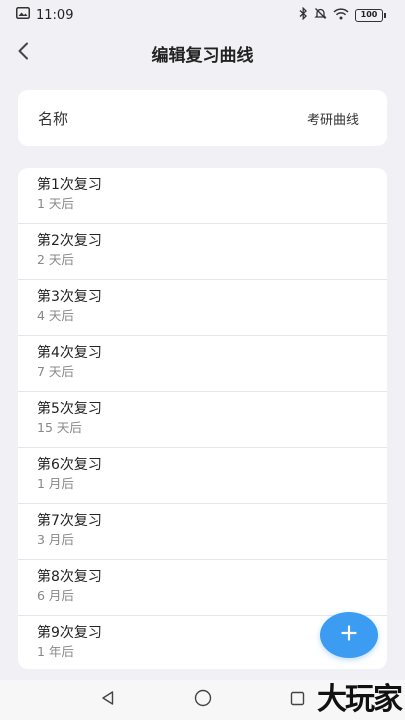  I want to click on add-review-button, so click(349, 635).